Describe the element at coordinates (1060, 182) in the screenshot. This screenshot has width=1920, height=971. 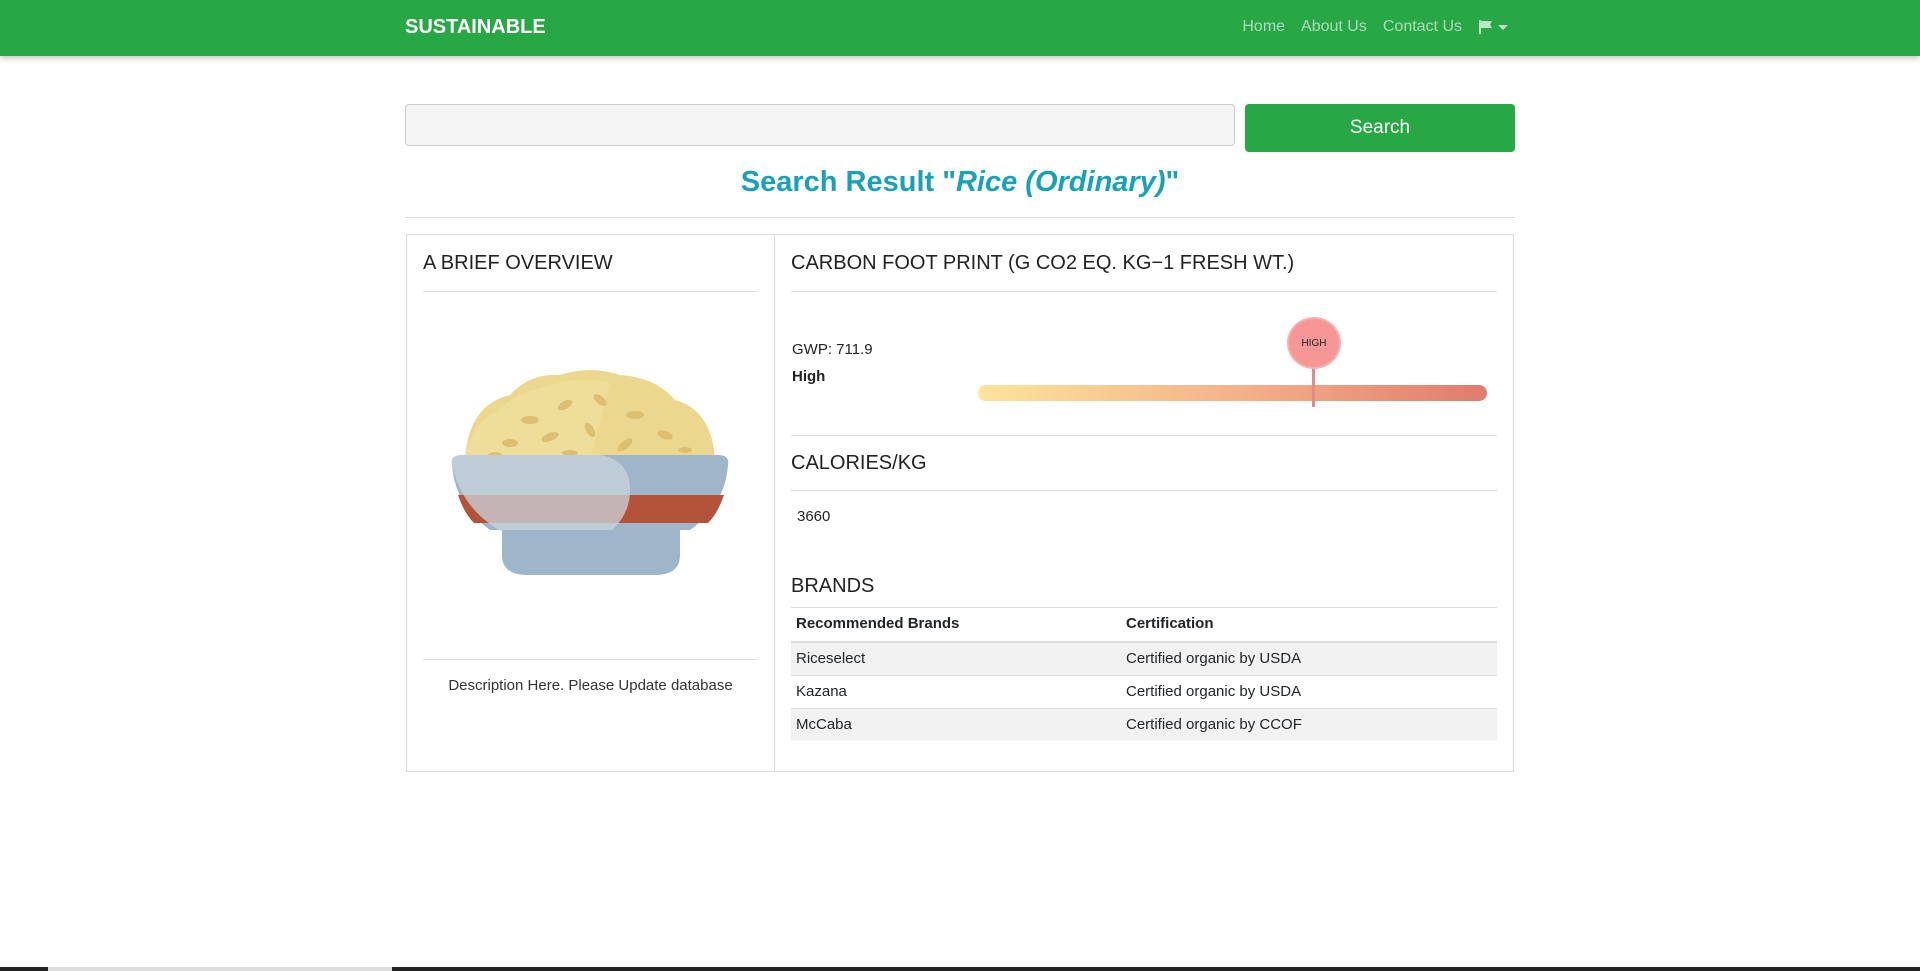
I see `result-query: Rice (Ordinary)` at that location.